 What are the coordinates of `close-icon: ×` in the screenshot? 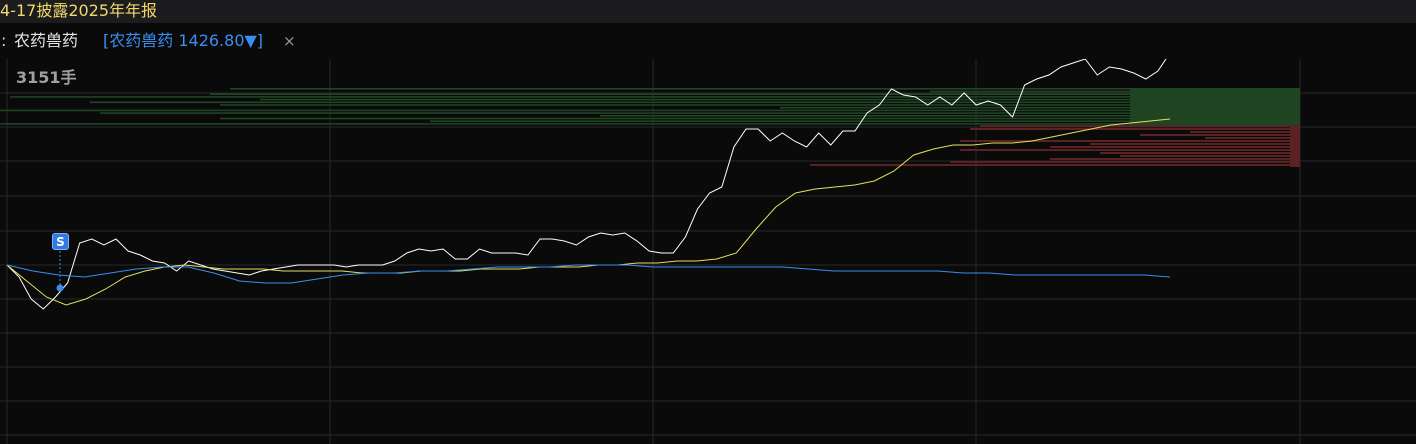 It's located at (289, 41).